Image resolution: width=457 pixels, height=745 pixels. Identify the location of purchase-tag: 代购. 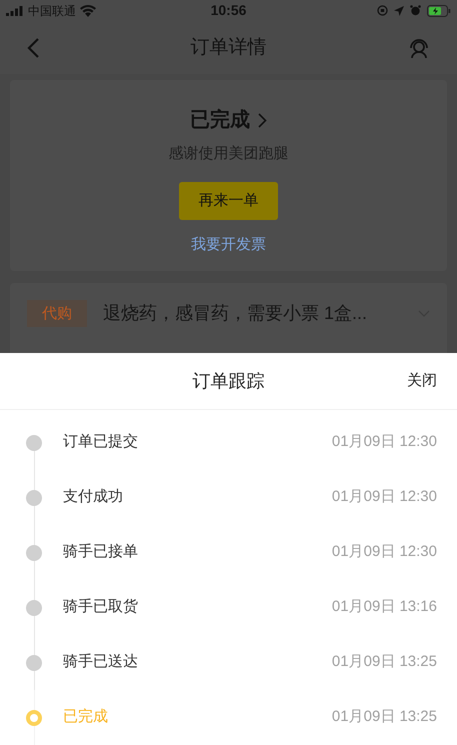
(57, 314).